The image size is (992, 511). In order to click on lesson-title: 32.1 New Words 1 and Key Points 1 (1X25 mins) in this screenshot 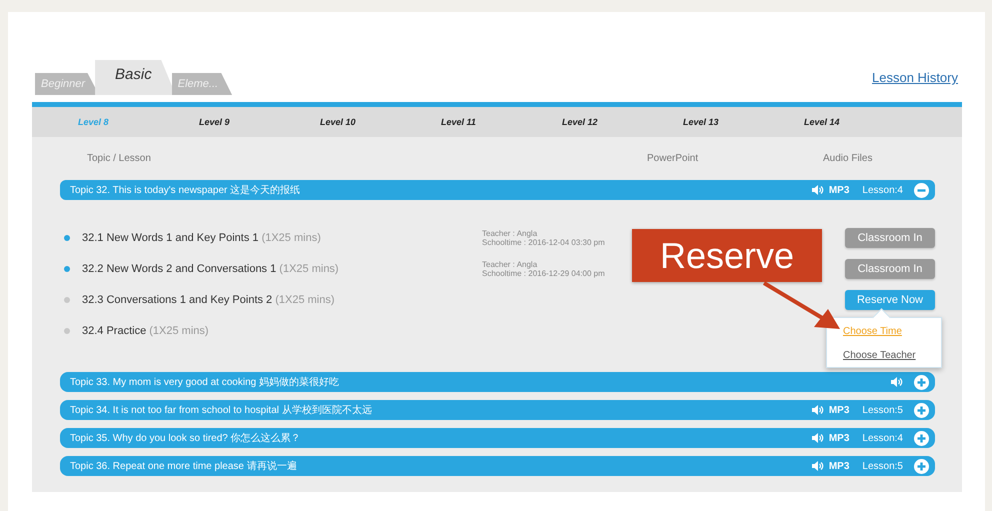, I will do `click(202, 238)`.